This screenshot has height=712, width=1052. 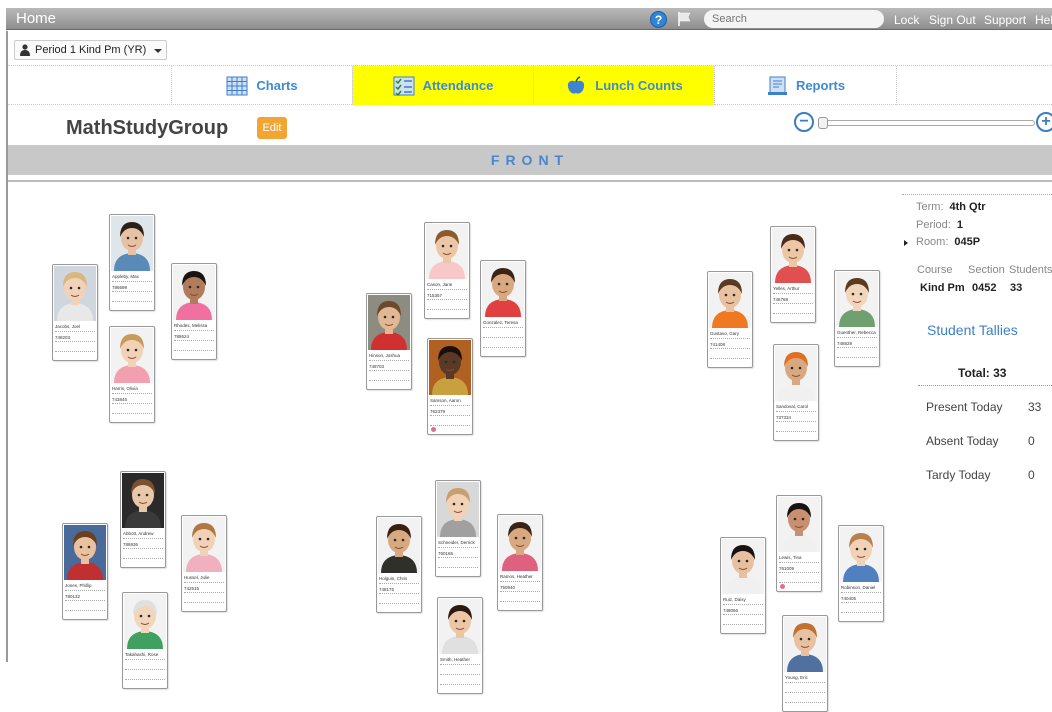 I want to click on student-id: 740405, so click(x=861, y=598).